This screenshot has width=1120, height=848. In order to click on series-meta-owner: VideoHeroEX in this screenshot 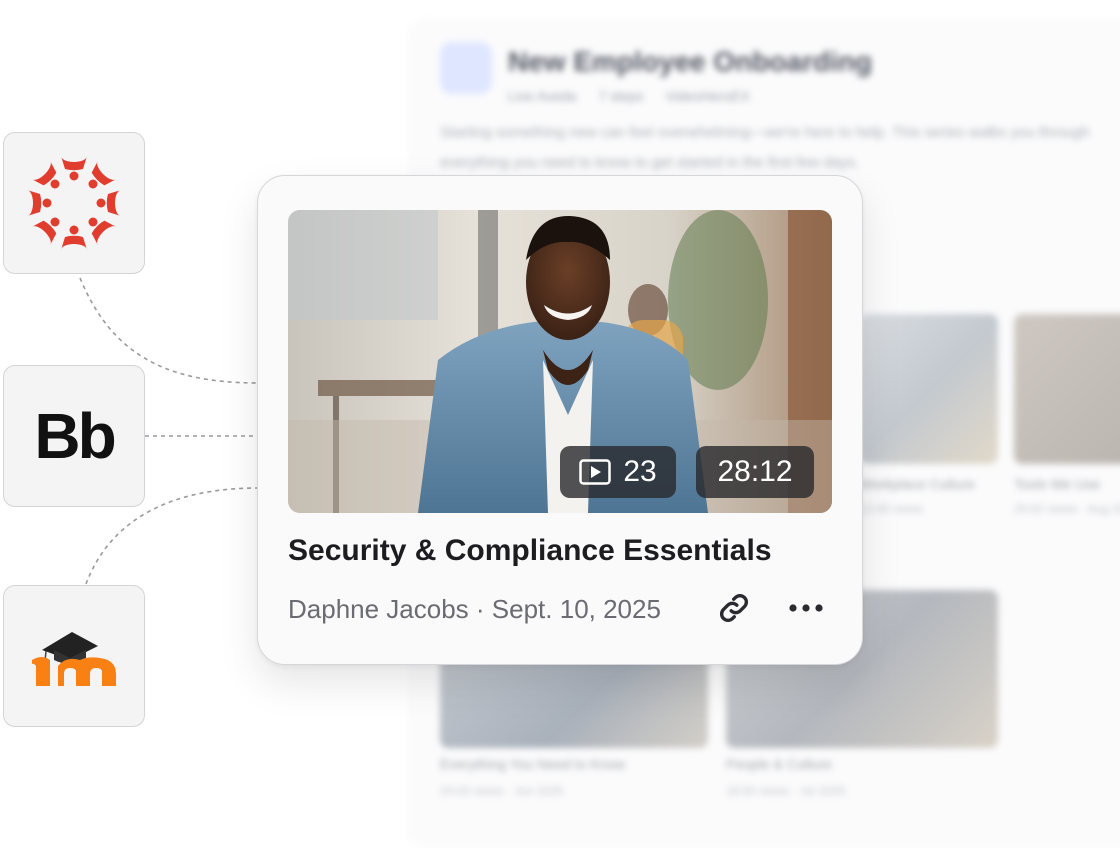, I will do `click(707, 96)`.